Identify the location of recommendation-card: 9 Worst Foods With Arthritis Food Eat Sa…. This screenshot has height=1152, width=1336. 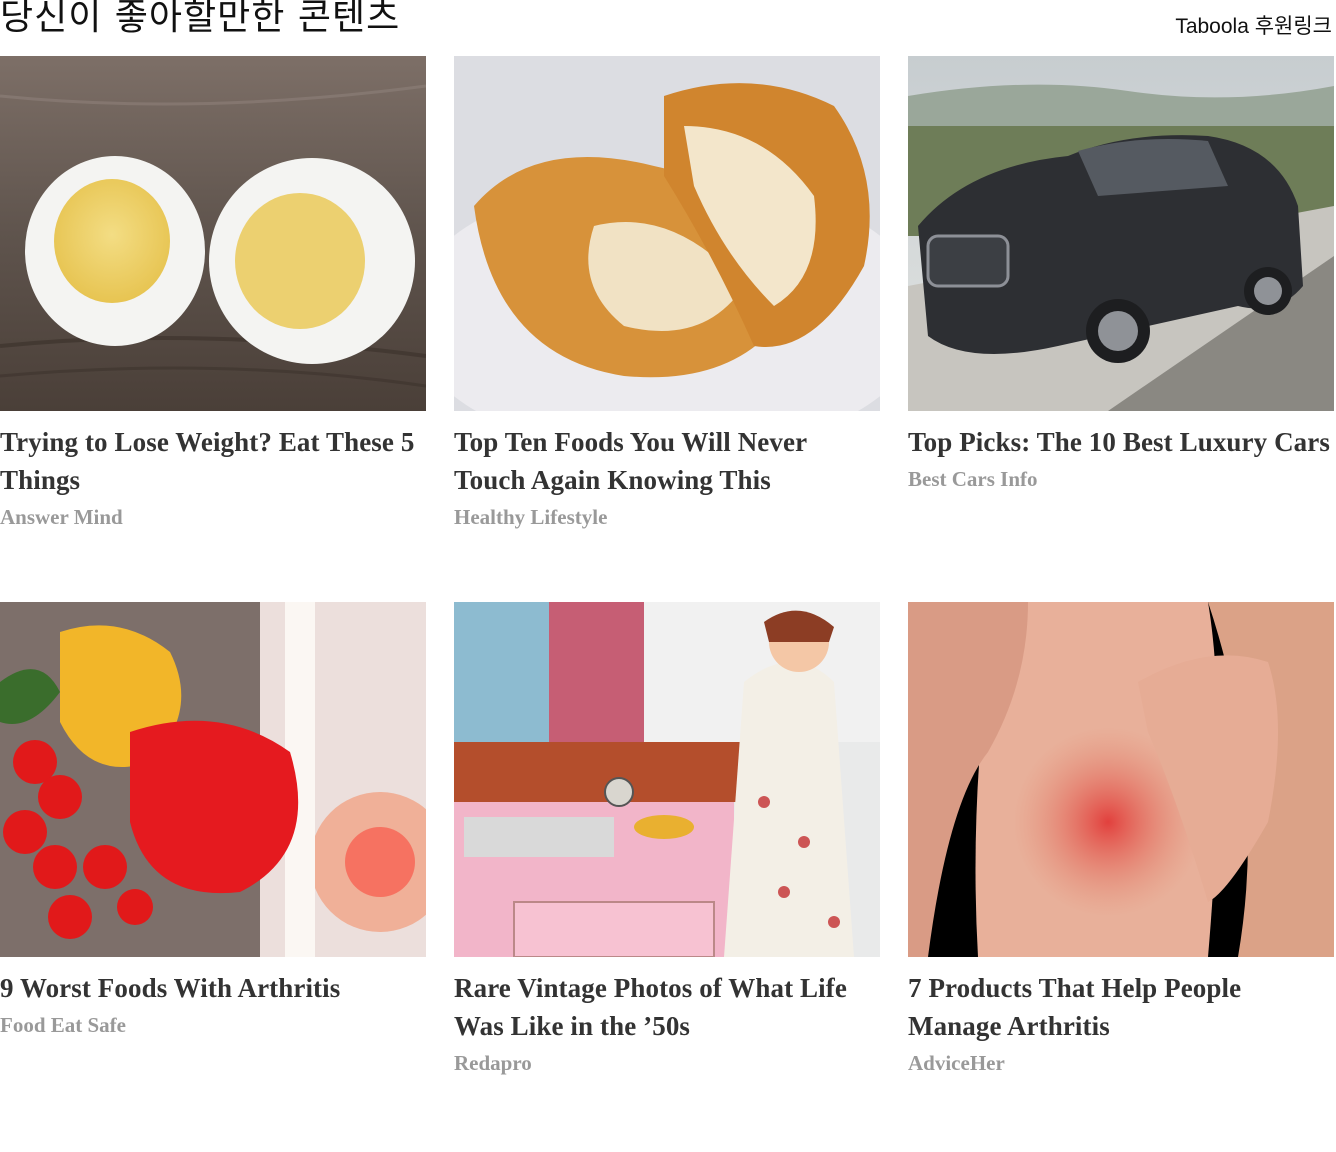
(213, 820).